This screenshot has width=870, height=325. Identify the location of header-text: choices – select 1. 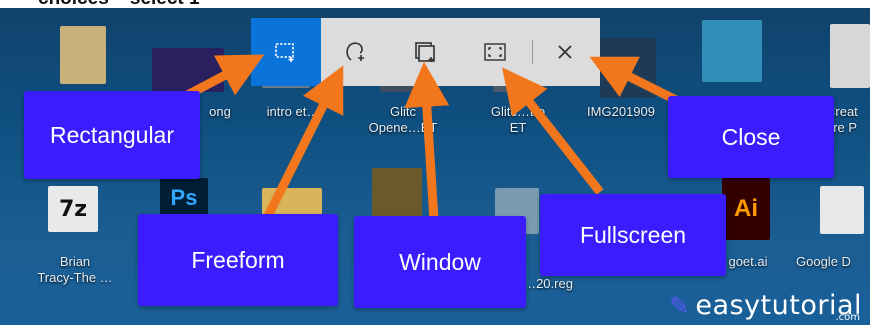
(119, 4).